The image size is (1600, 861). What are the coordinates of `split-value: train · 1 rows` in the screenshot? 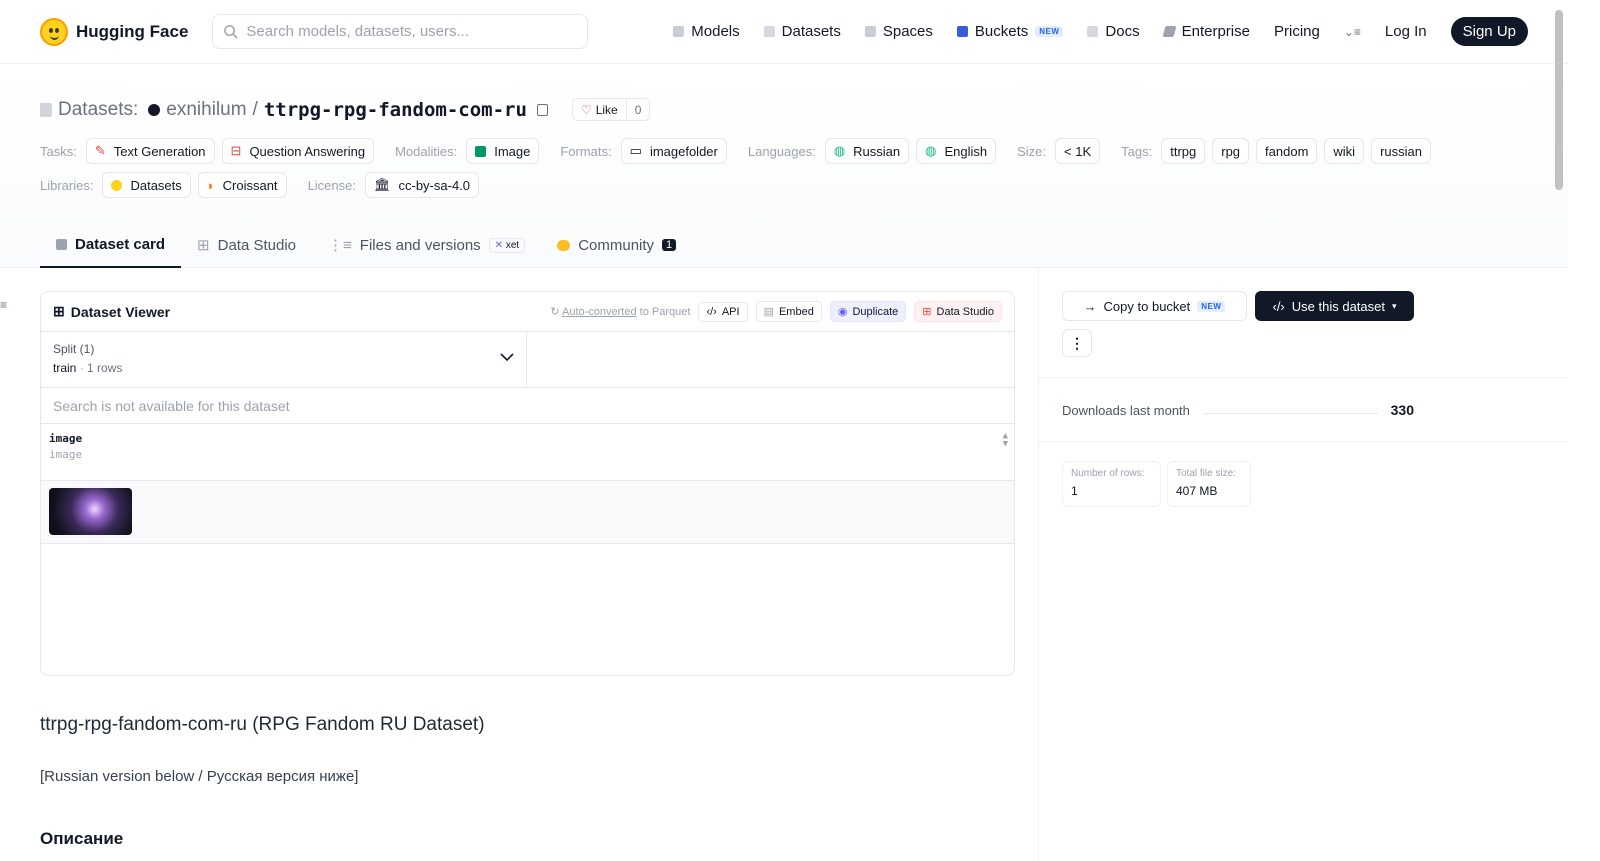 It's located at (88, 368).